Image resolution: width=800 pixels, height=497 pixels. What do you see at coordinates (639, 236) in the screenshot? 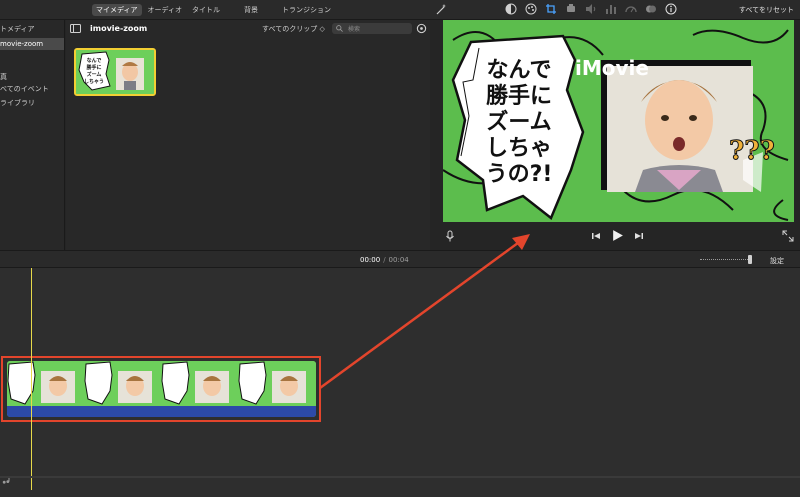
I see `skip-forward-icon` at bounding box center [639, 236].